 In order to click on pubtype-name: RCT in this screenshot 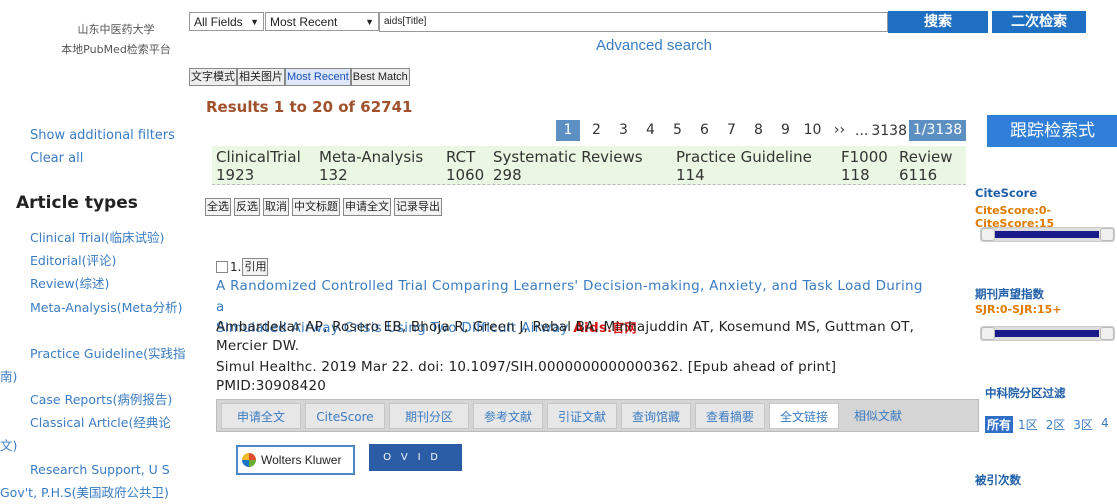, I will do `click(461, 157)`.